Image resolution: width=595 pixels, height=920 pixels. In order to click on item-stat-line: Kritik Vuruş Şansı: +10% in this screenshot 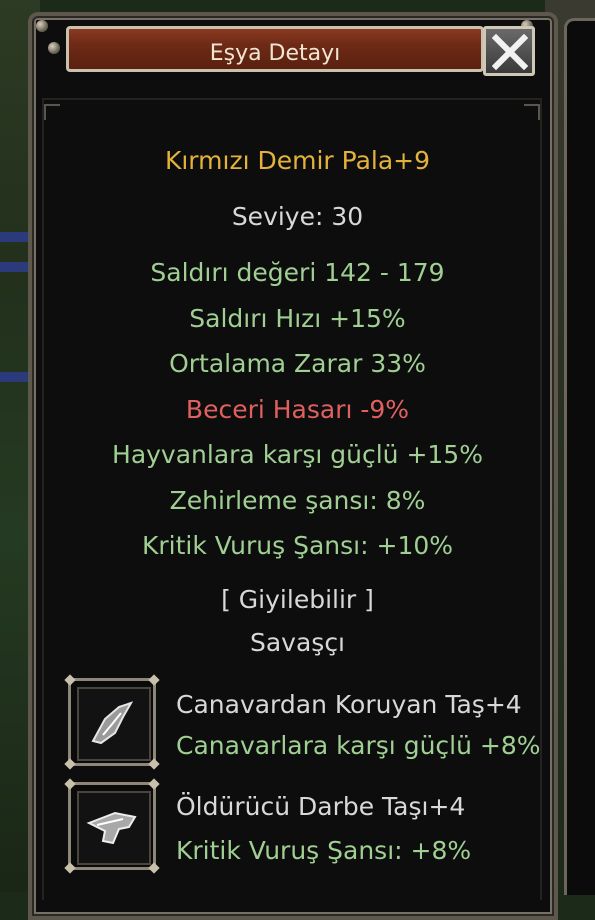, I will do `click(297, 545)`.